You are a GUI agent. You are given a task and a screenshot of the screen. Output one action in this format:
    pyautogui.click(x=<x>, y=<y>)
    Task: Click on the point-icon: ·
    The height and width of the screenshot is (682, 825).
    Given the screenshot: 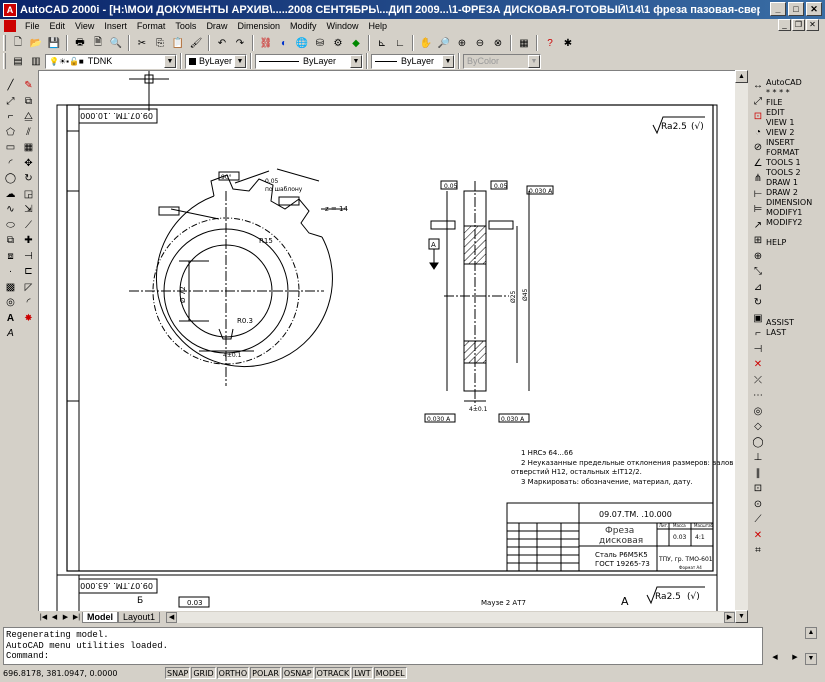 What is the action you would take?
    pyautogui.click(x=11, y=272)
    